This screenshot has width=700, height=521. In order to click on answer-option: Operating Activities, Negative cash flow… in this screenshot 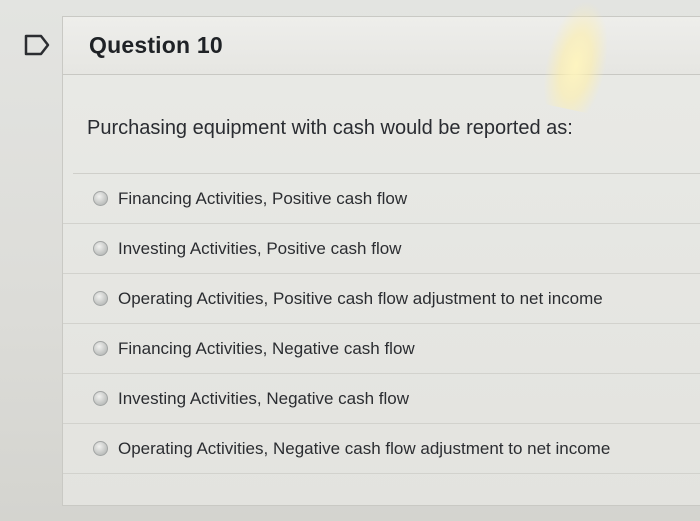, I will do `click(381, 449)`.